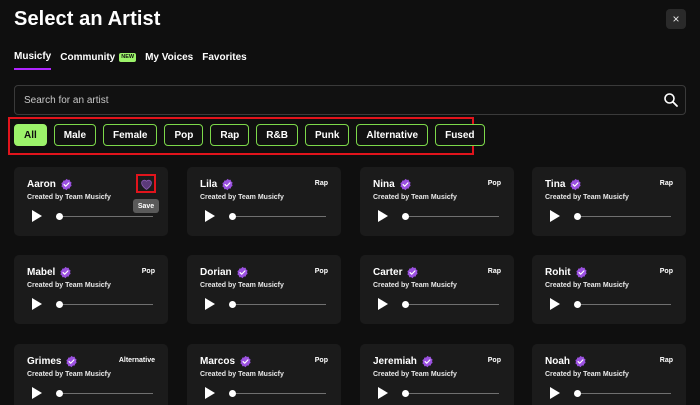  I want to click on artist-name: Tina, so click(555, 184).